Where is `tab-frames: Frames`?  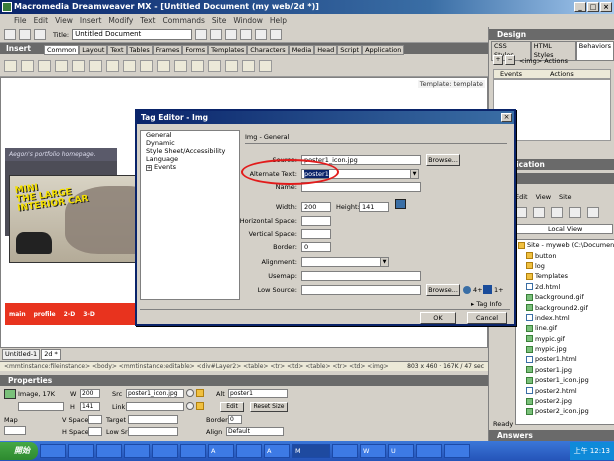
tab-frames: Frames is located at coordinates (167, 50).